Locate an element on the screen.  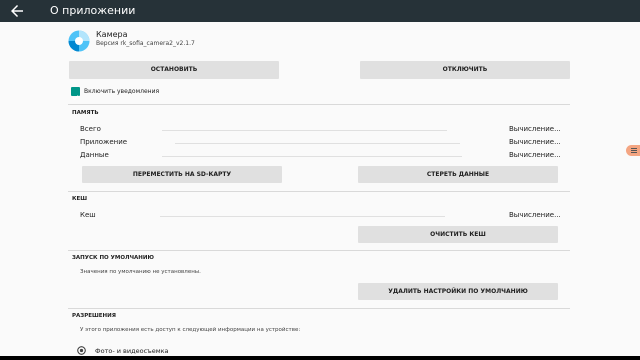
memory-data-bar is located at coordinates (312, 156).